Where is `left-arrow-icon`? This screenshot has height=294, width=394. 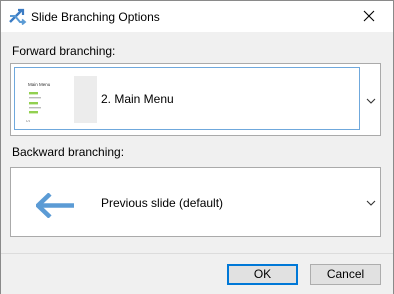
left-arrow-icon is located at coordinates (55, 205).